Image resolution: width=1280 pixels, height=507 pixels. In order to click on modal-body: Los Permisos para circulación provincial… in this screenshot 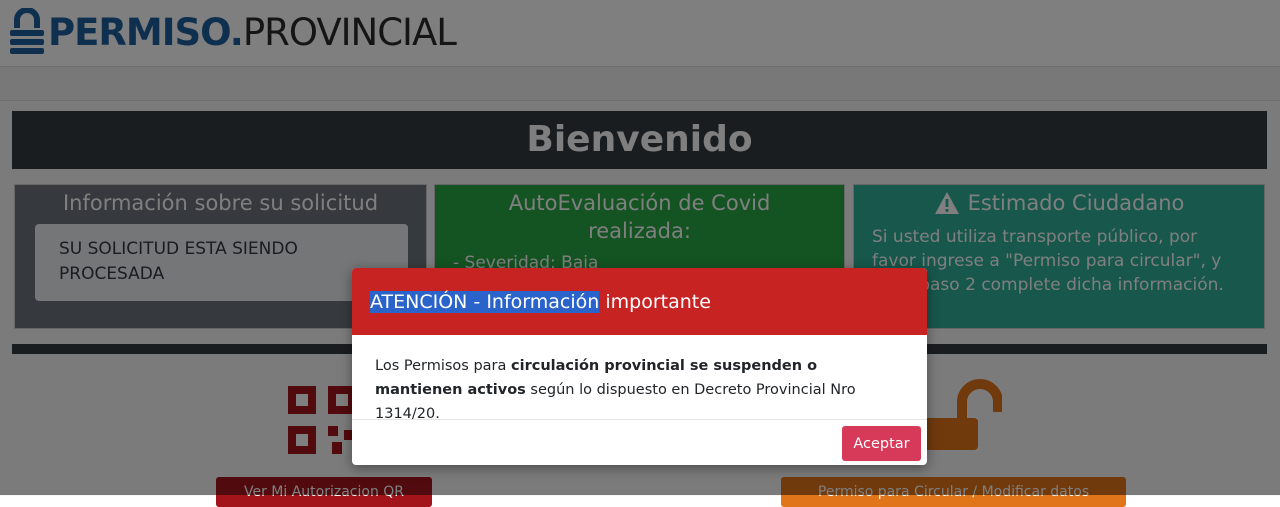, I will do `click(640, 390)`.